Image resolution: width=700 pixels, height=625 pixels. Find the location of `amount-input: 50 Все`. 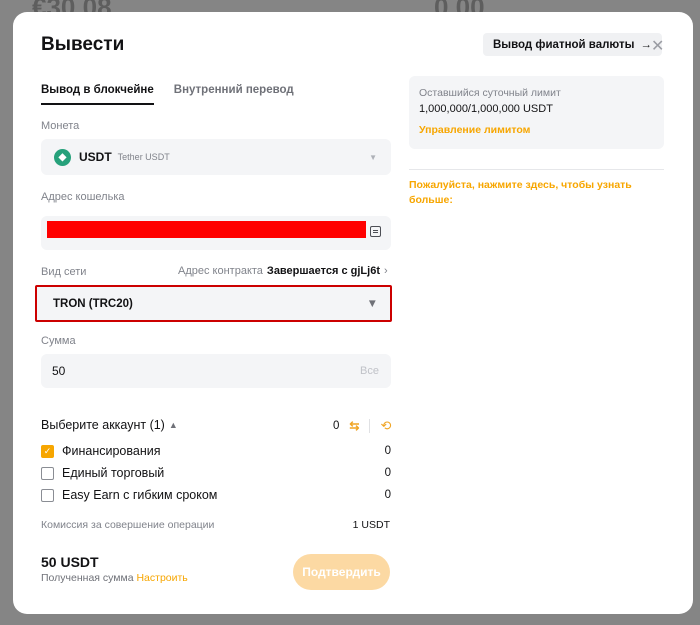

amount-input: 50 Все is located at coordinates (216, 371).